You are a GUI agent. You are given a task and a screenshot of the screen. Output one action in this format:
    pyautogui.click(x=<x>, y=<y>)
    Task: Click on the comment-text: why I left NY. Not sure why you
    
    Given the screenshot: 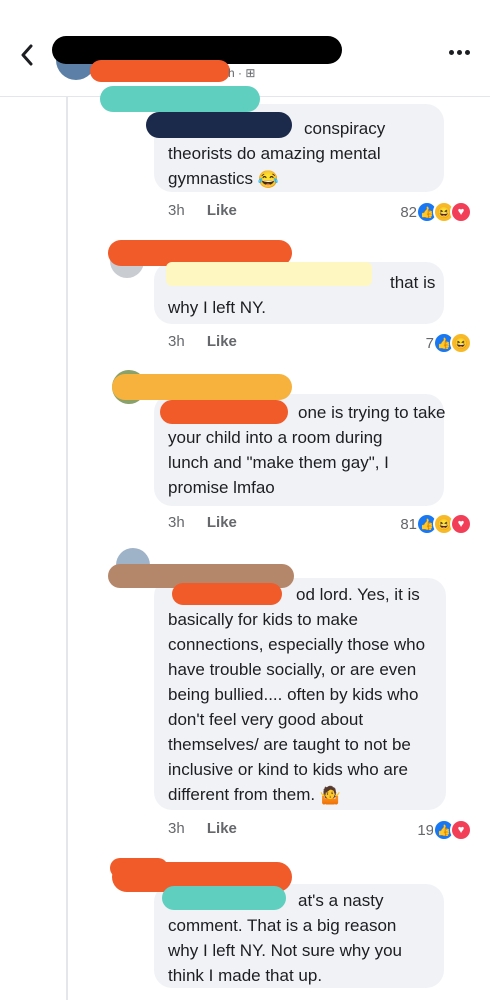 What is the action you would take?
    pyautogui.click(x=285, y=950)
    